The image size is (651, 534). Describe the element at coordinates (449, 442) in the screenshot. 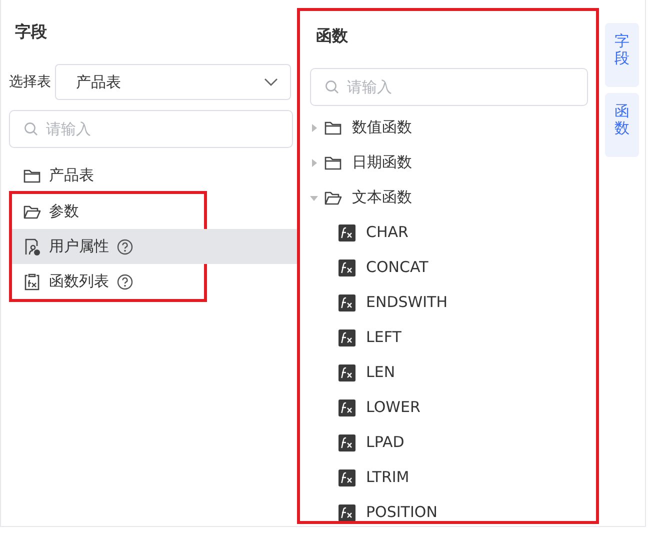

I see `function-item: LPAD` at that location.